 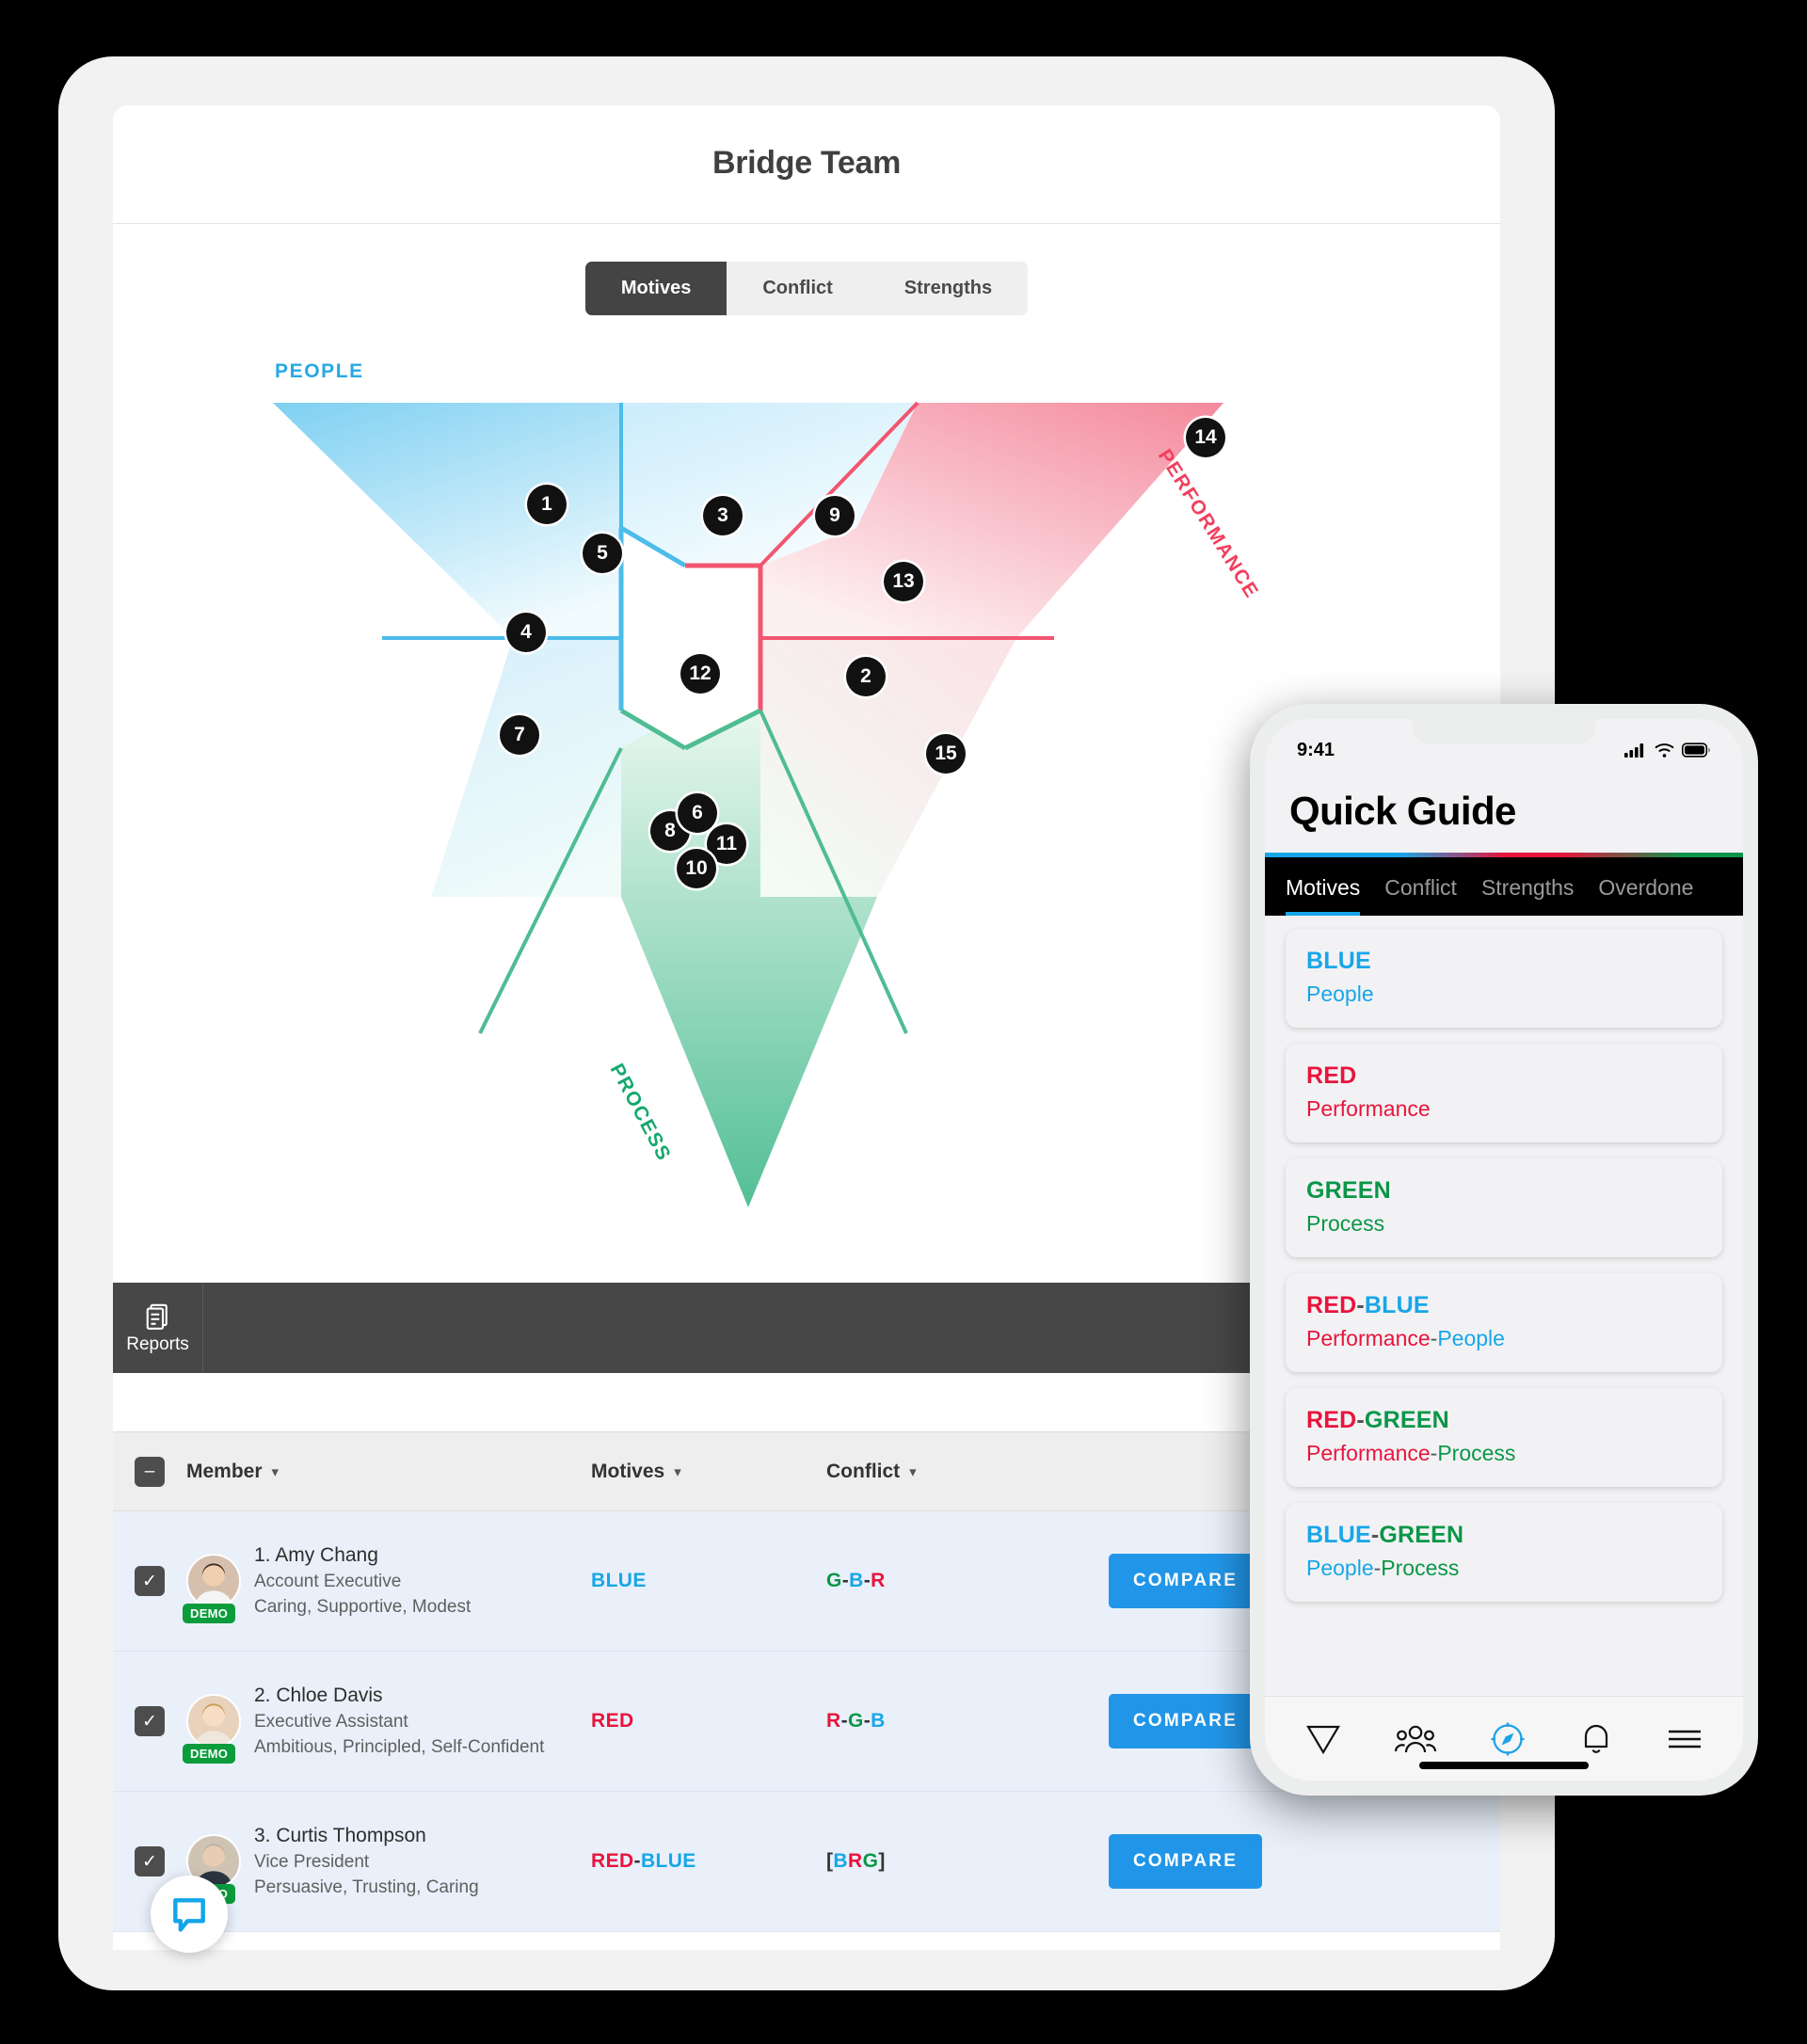 I want to click on chart-dot-3: 3, so click(x=723, y=515).